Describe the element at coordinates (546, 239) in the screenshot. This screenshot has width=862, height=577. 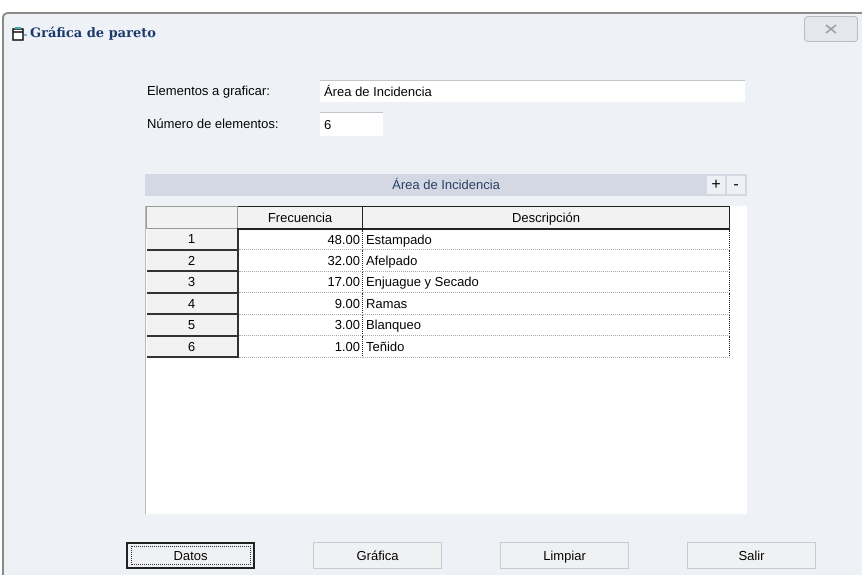
I see `table-cell: Estampado` at that location.